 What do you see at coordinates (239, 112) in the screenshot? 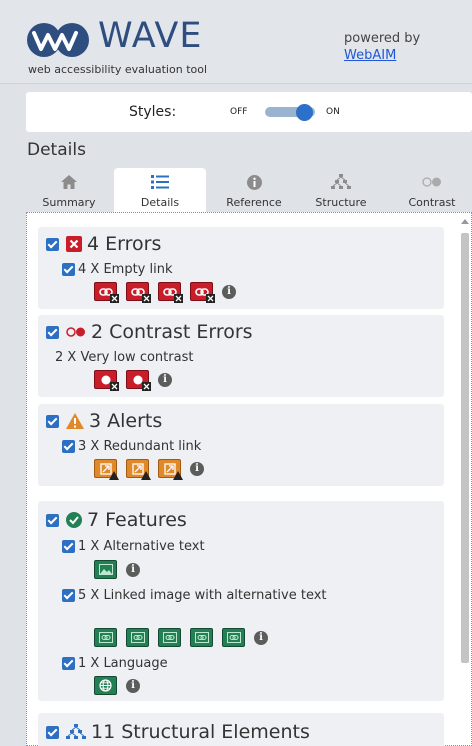
I see `styles-off-label: OFF` at bounding box center [239, 112].